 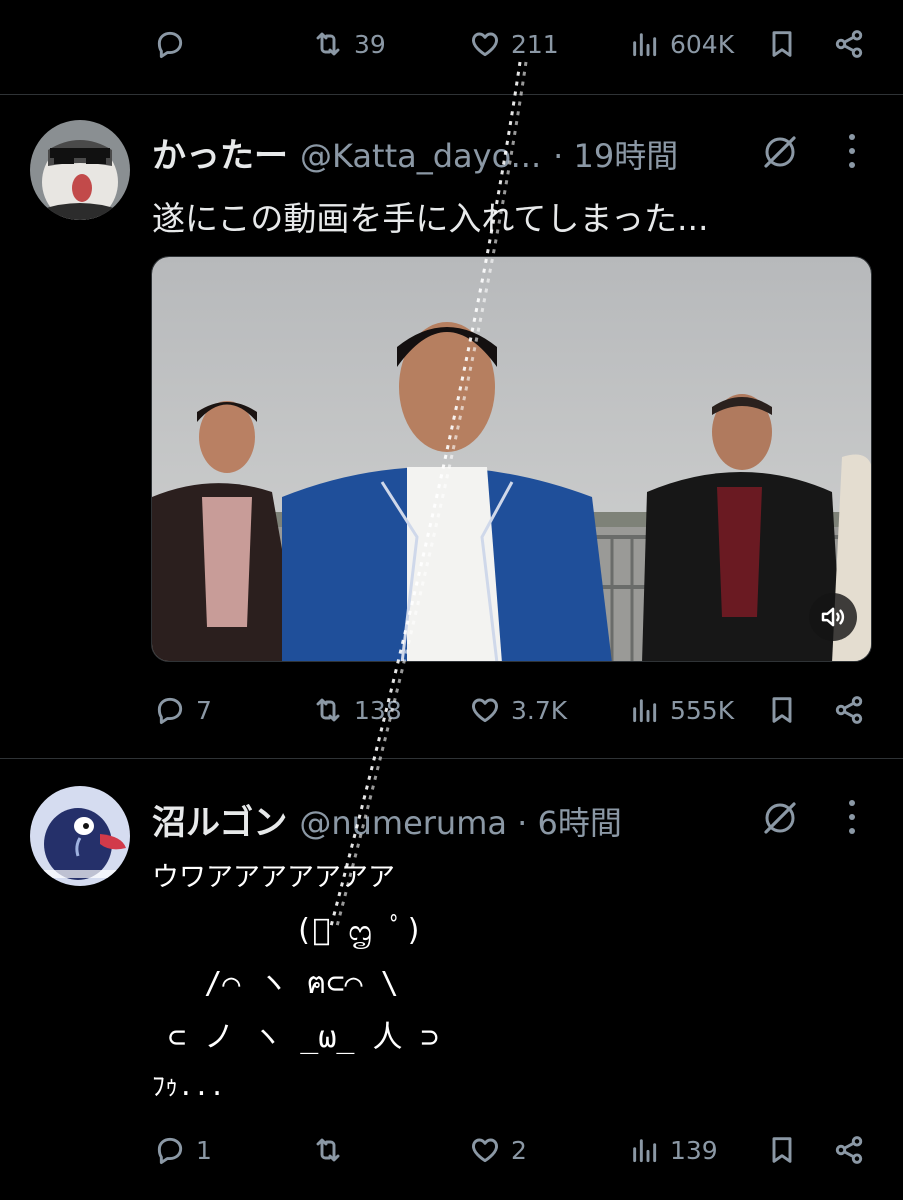 I want to click on ascii-art-line: ⊂ ノ ヽ _ω_ 人 ⊃, so click(x=294, y=1037).